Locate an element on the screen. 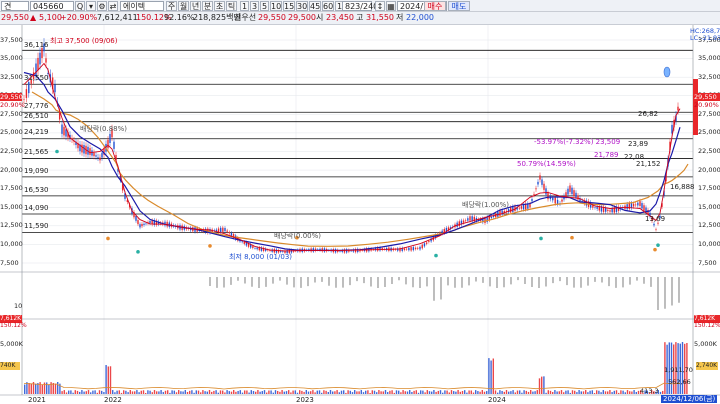  period-minute-button: 분 is located at coordinates (207, 6).